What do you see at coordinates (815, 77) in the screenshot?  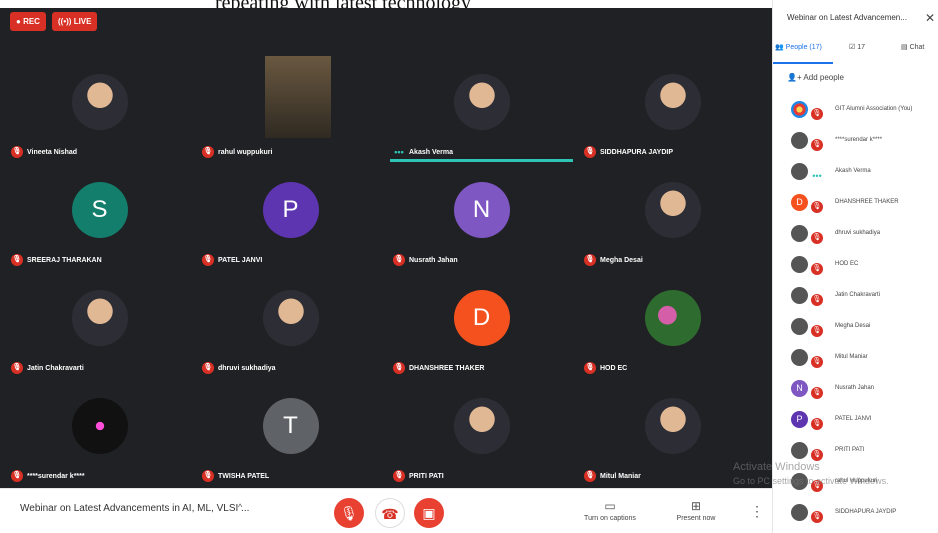 I see `add-people-button: 👤+ Add people` at bounding box center [815, 77].